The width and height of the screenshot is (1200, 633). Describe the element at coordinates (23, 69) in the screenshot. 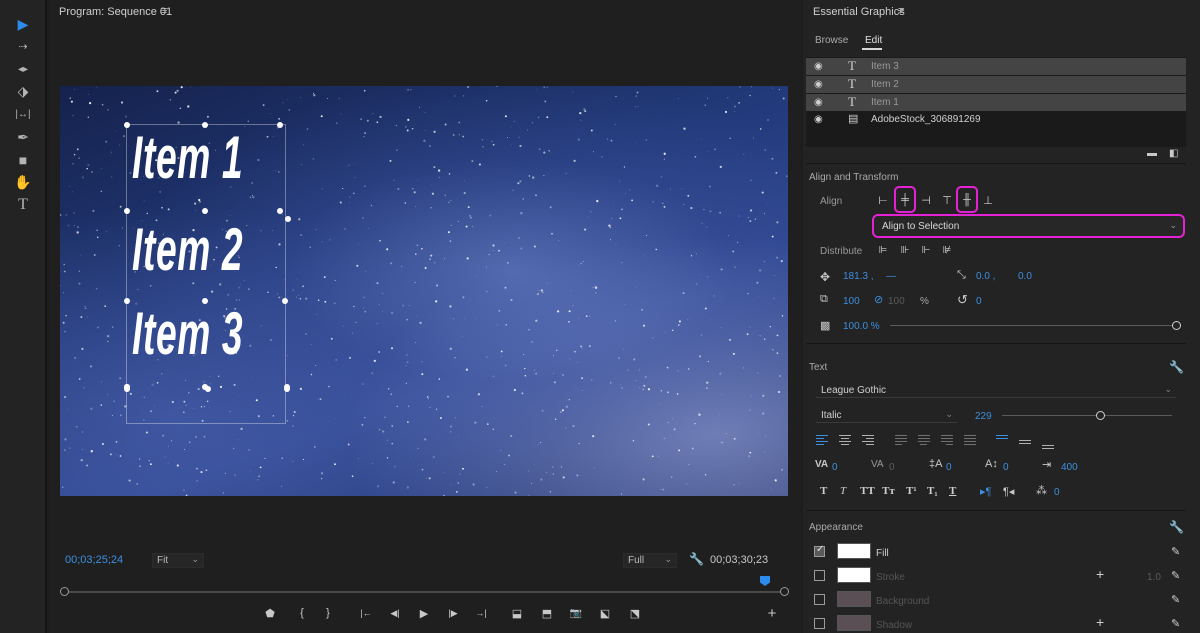

I see `ripple-edit-tool-icon: ◂▸` at that location.